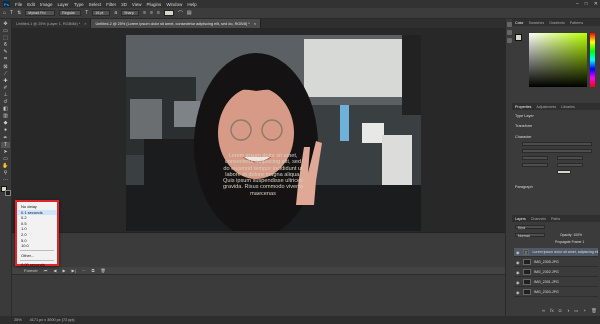 Image resolution: width=600 pixels, height=324 pixels. I want to click on quick-select-tool-icon: ✎, so click(5, 52).